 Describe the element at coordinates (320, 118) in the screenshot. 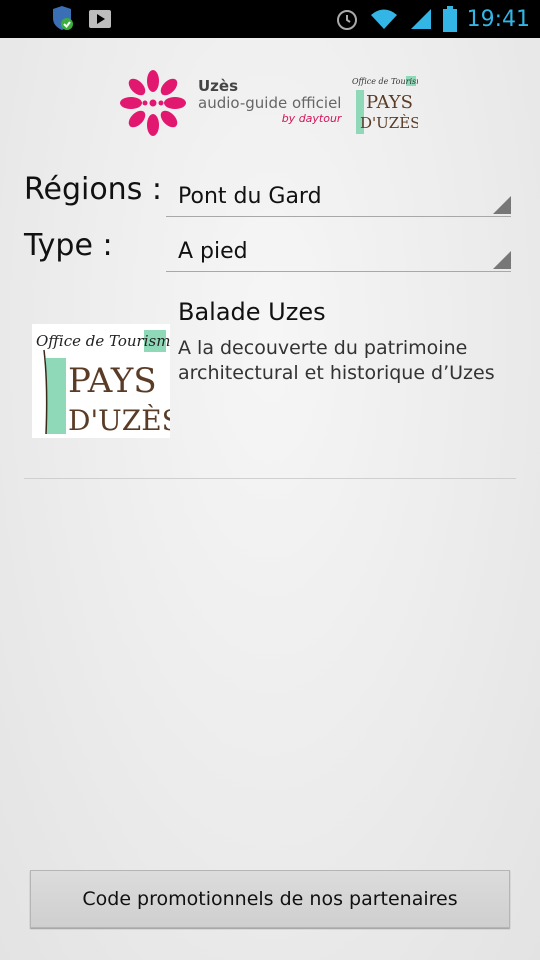

I see `brand-by-daytour: daytour` at that location.